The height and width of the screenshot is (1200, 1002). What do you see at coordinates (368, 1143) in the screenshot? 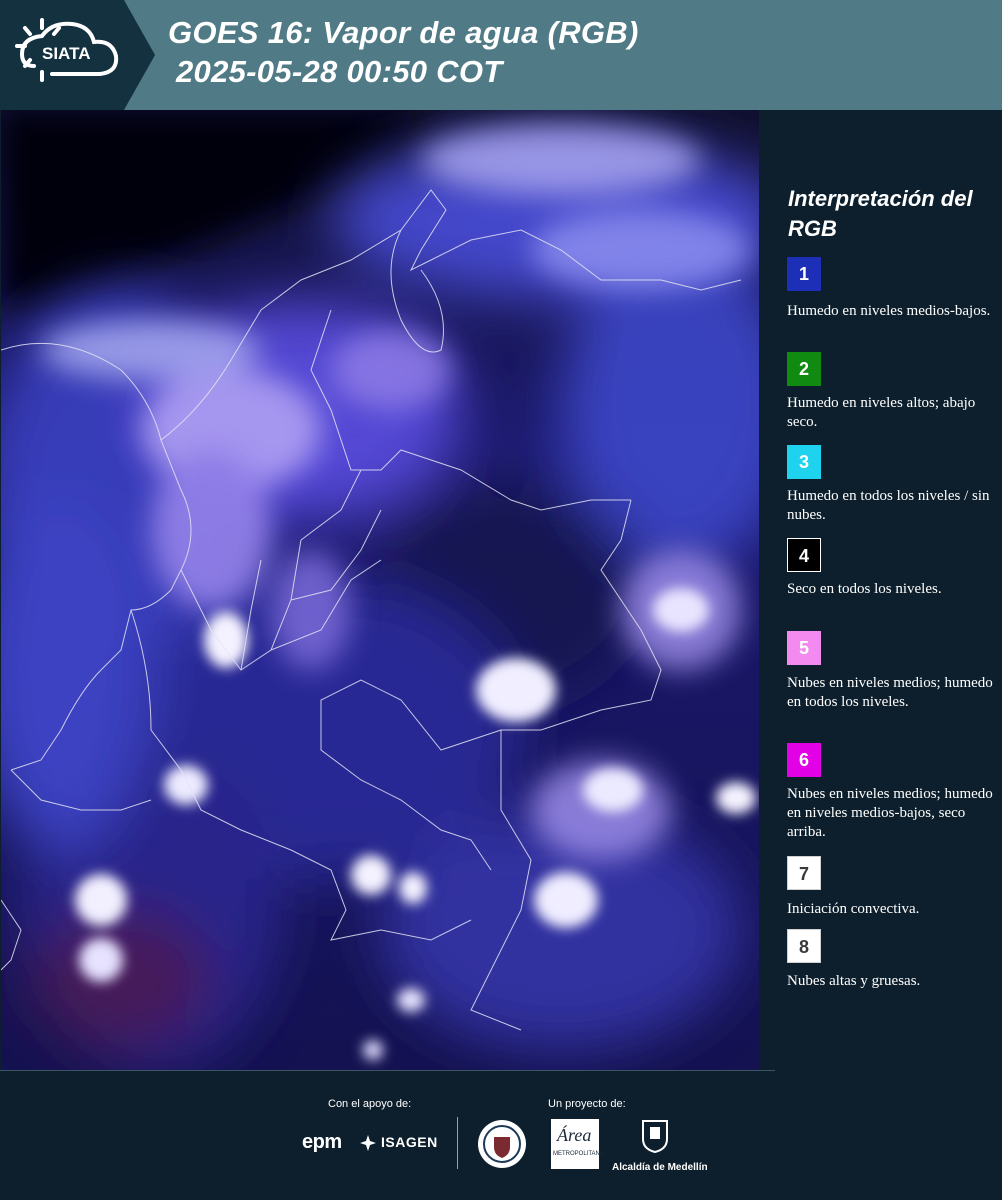
I see `isagen-mark-icon` at bounding box center [368, 1143].